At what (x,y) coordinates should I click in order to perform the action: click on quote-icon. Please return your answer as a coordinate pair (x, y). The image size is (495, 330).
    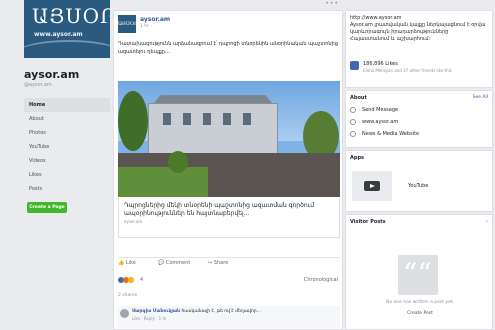
    Looking at the image, I should click on (418, 275).